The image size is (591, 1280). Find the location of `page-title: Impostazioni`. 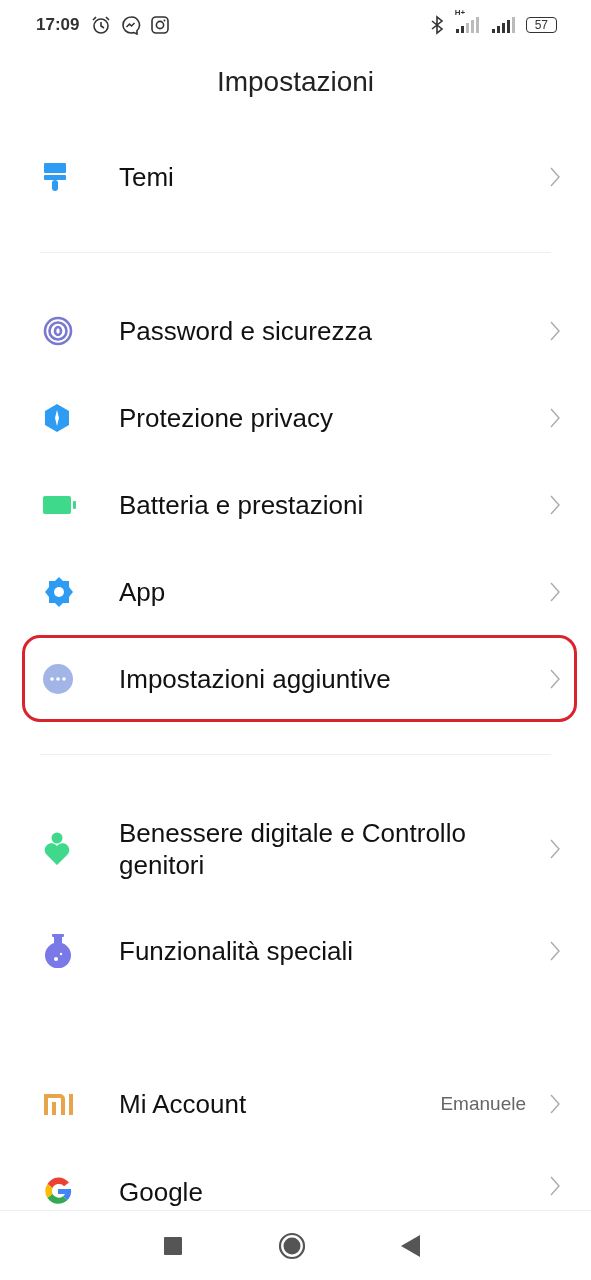

page-title: Impostazioni is located at coordinates (295, 82).